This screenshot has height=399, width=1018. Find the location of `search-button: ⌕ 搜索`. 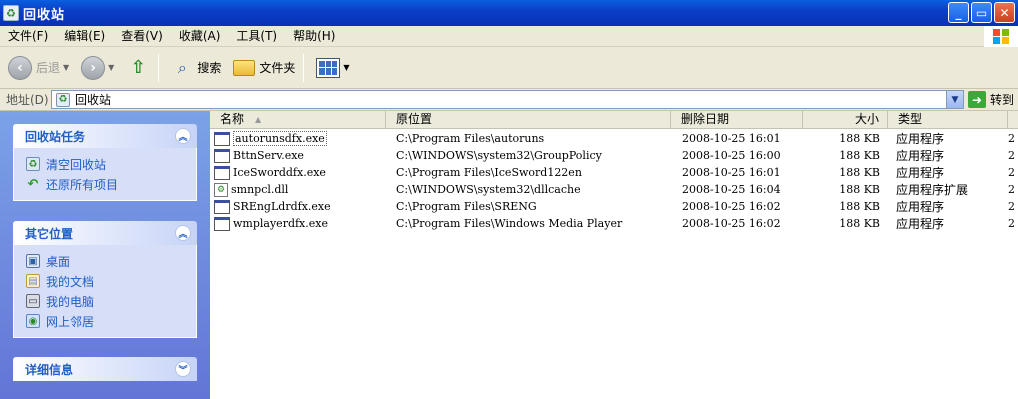

search-button: ⌕ 搜索 is located at coordinates (196, 68).